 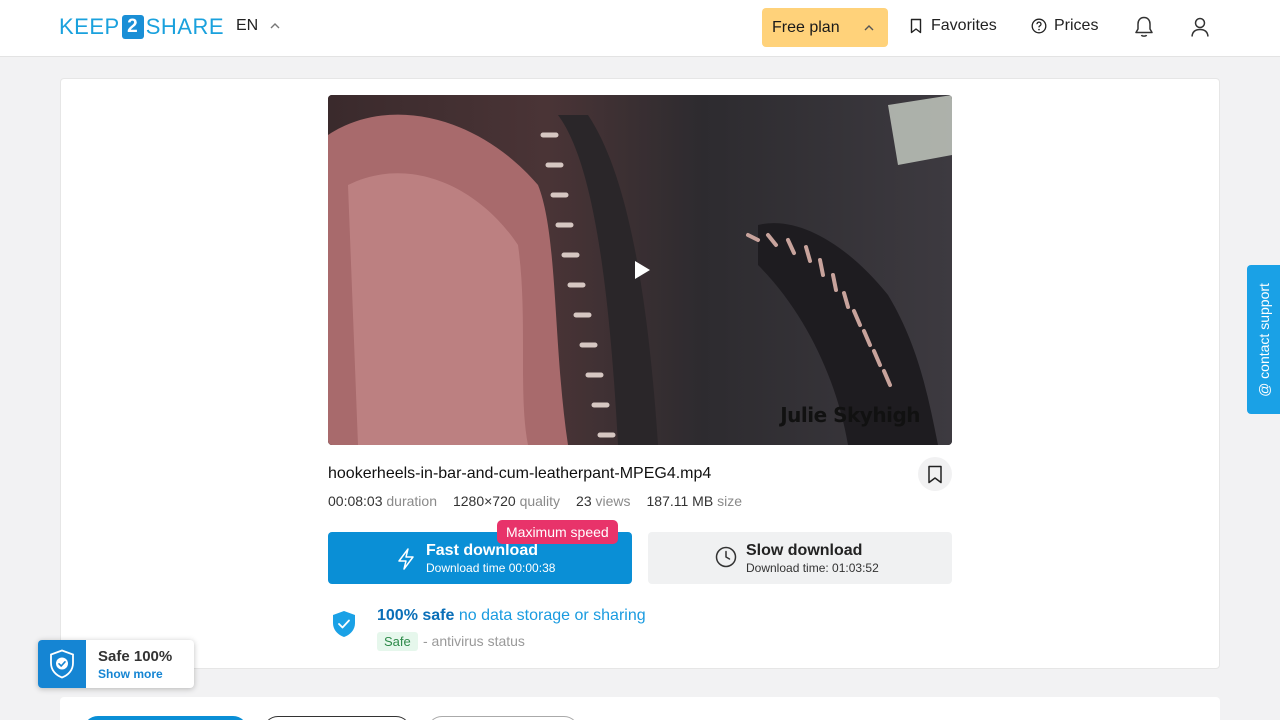 I want to click on logo-text-2: 2, so click(x=132, y=27).